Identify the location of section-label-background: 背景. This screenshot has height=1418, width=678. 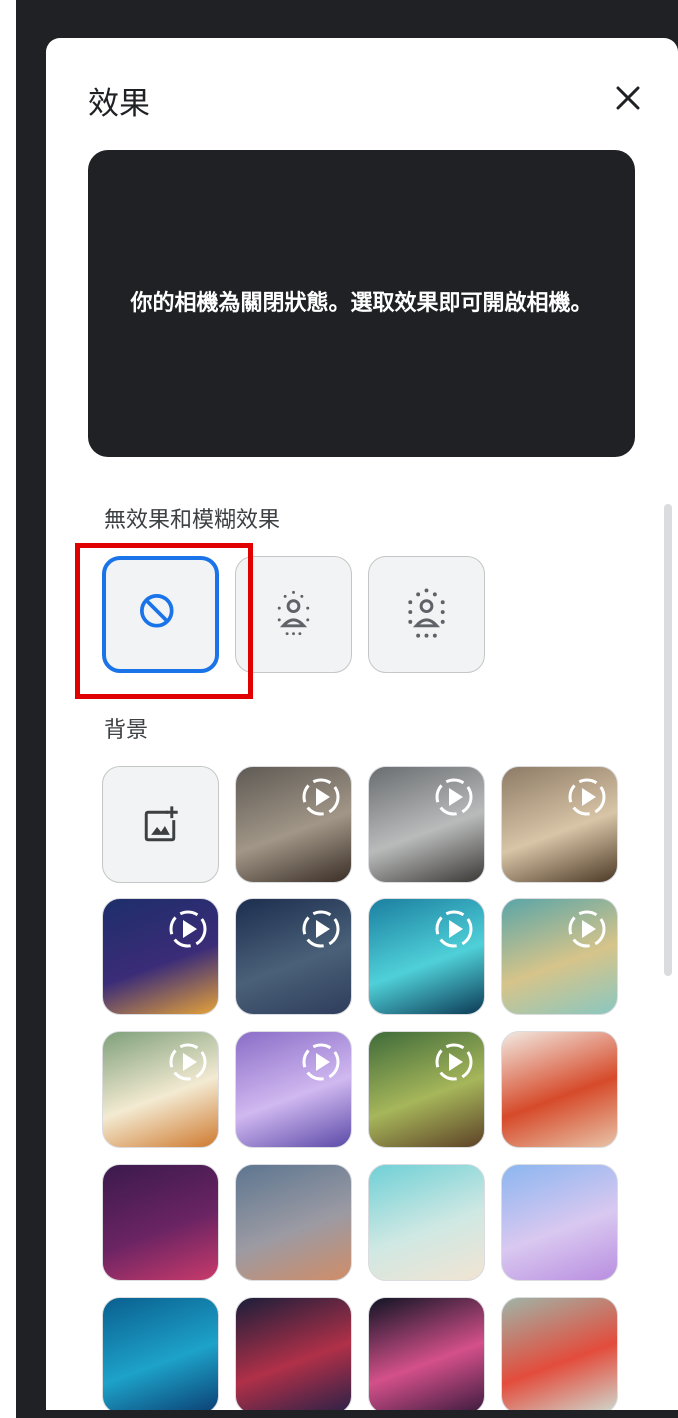
(126, 730).